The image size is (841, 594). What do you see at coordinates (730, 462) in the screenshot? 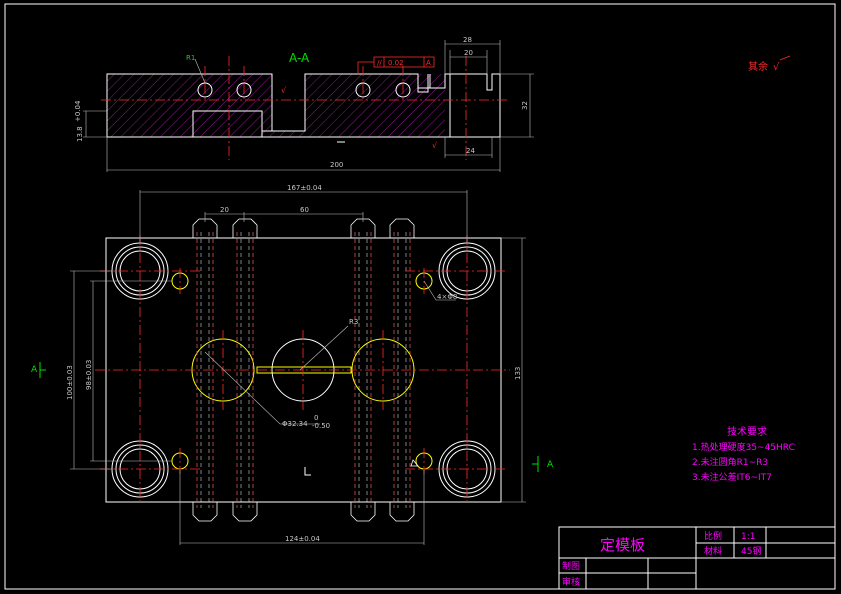
I see `tech-req-item: 2.未注圆角R1~R3` at bounding box center [730, 462].